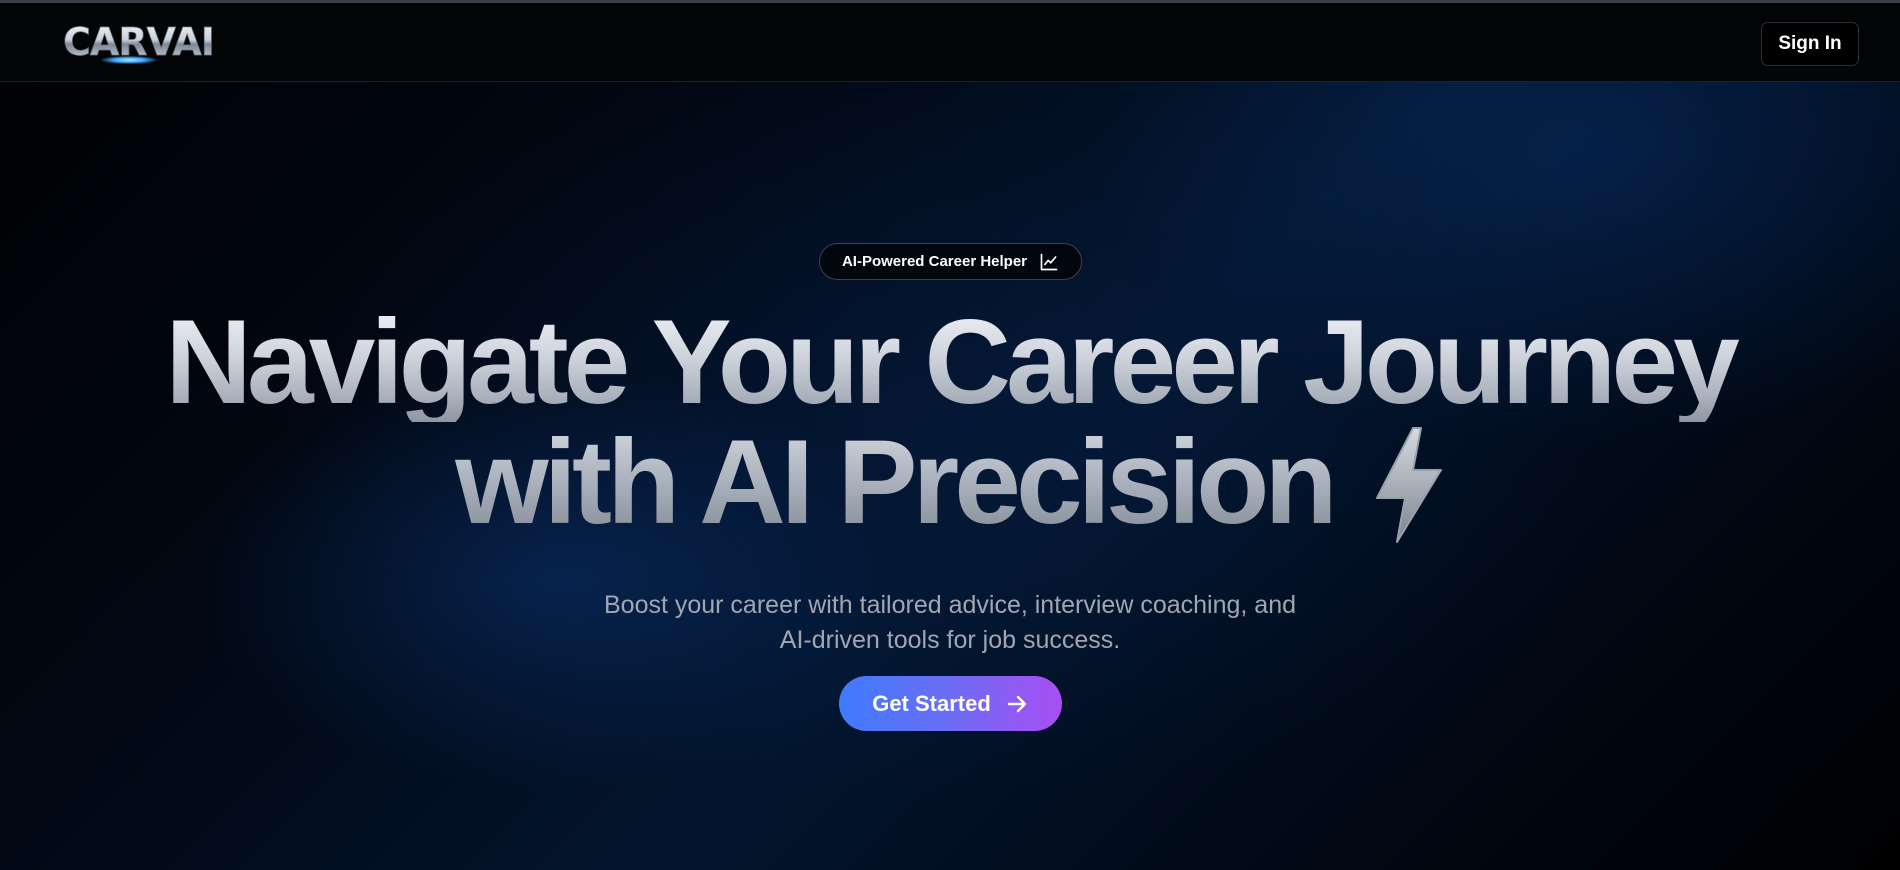  What do you see at coordinates (1049, 261) in the screenshot?
I see `line-chart-icon` at bounding box center [1049, 261].